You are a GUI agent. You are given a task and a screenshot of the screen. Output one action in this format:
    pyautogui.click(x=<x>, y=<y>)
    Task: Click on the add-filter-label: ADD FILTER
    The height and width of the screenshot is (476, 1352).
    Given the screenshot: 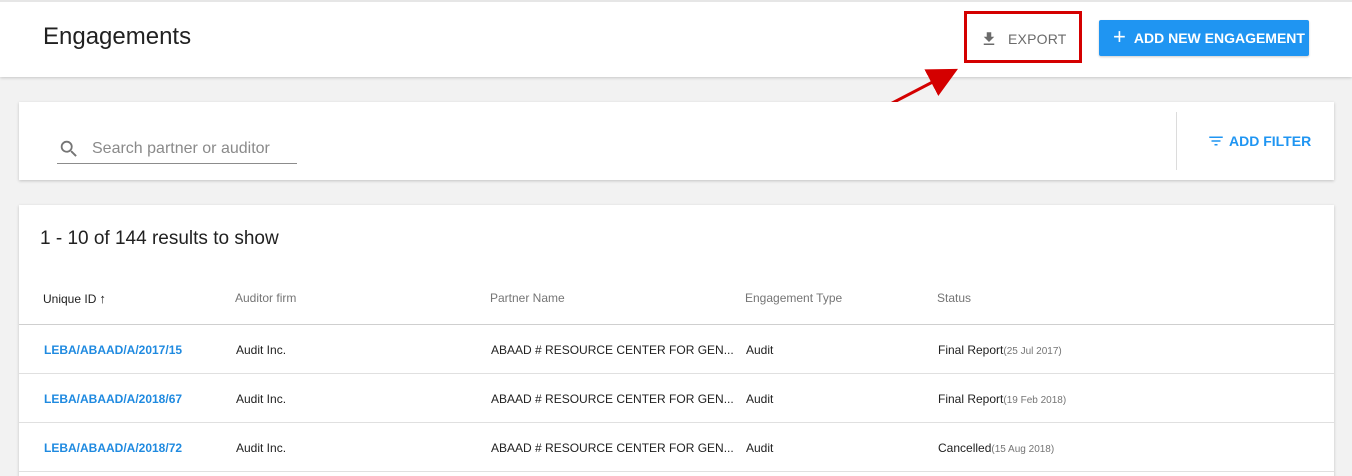 What is the action you would take?
    pyautogui.click(x=1270, y=141)
    